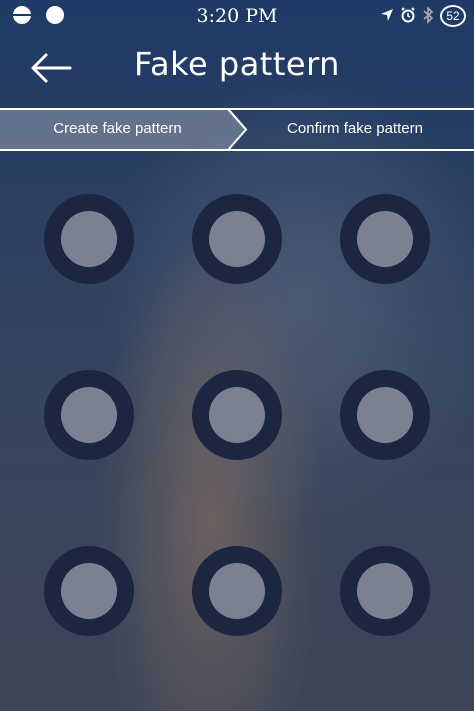 The width and height of the screenshot is (474, 711). Describe the element at coordinates (237, 64) in the screenshot. I see `page-title: Fake pattern` at that location.